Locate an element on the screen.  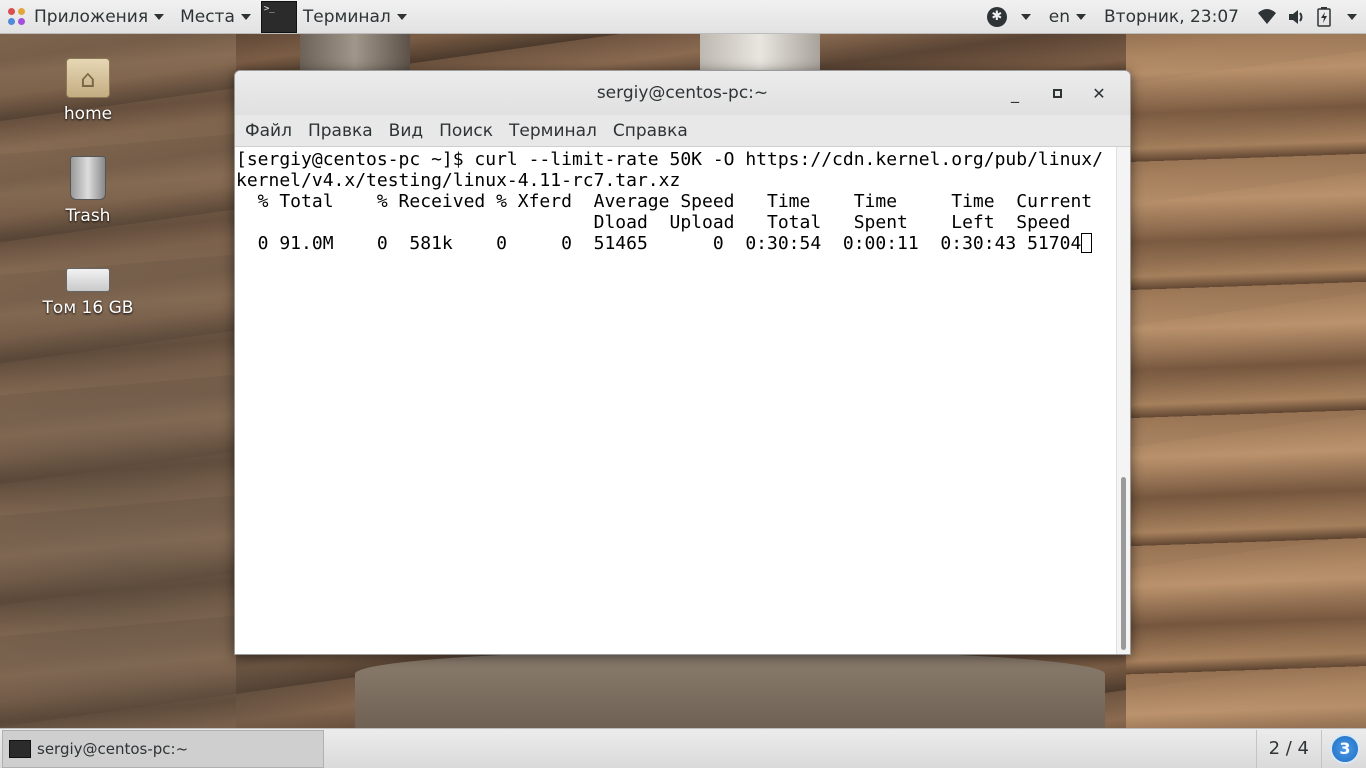
minimize-icon: _ is located at coordinates (1015, 93).